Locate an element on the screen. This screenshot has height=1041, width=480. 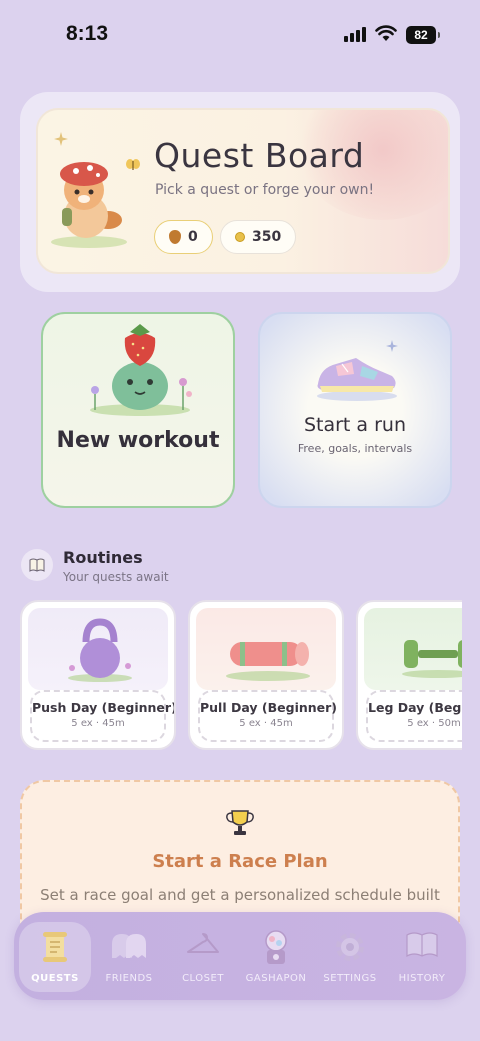
nav-label: SETTINGS is located at coordinates (350, 978).